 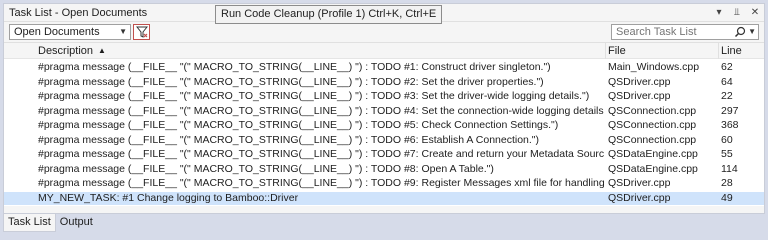 What do you see at coordinates (617, 51) in the screenshot?
I see `column-header-file: File` at bounding box center [617, 51].